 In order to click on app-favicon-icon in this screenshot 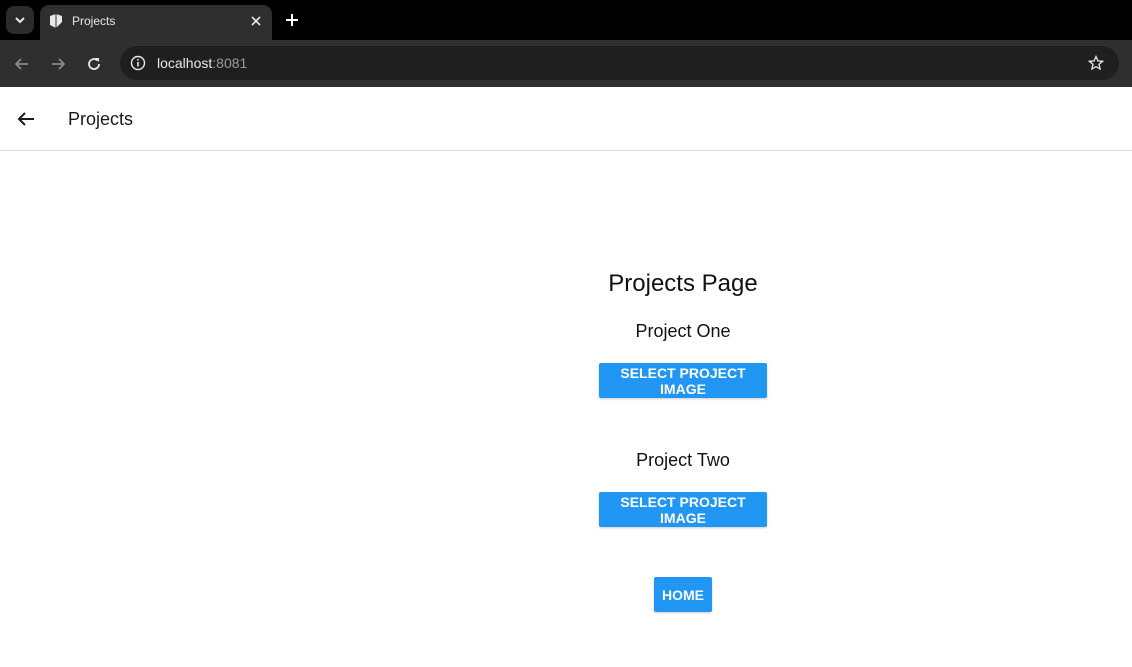, I will do `click(56, 21)`.